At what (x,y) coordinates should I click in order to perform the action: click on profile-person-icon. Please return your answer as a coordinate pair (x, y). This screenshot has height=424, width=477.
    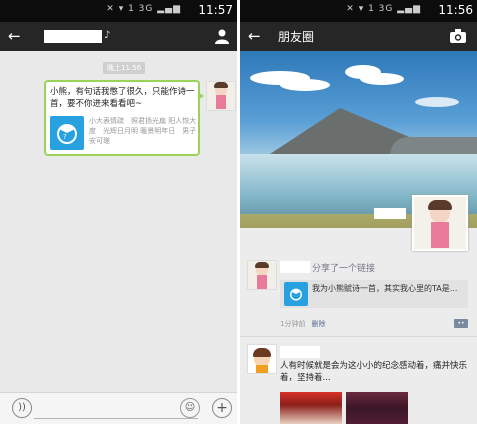
    Looking at the image, I should click on (222, 36).